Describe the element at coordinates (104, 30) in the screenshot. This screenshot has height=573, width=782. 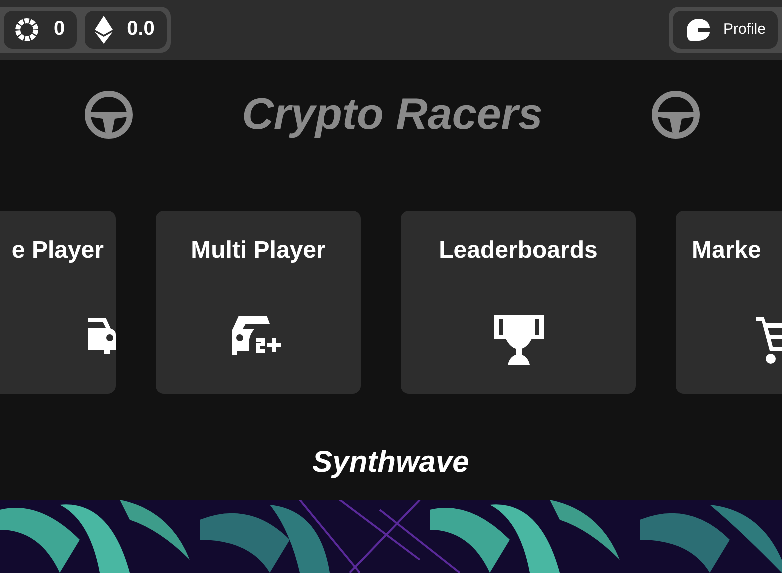
I see `ethereum-icon` at that location.